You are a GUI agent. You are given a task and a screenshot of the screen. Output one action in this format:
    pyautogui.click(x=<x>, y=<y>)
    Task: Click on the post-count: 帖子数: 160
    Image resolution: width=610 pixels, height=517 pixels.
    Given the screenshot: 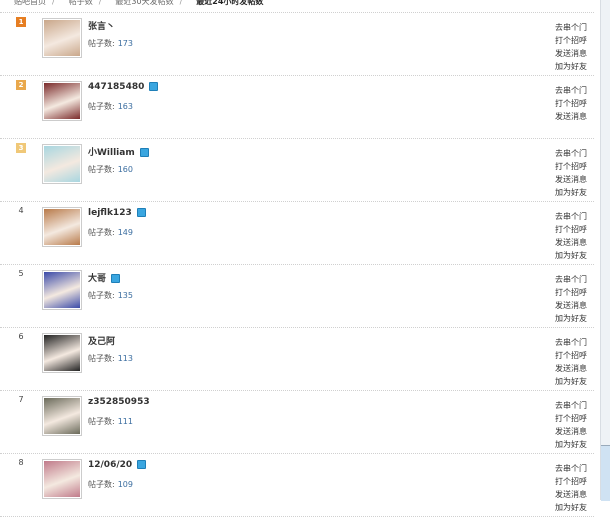 What is the action you would take?
    pyautogui.click(x=110, y=169)
    